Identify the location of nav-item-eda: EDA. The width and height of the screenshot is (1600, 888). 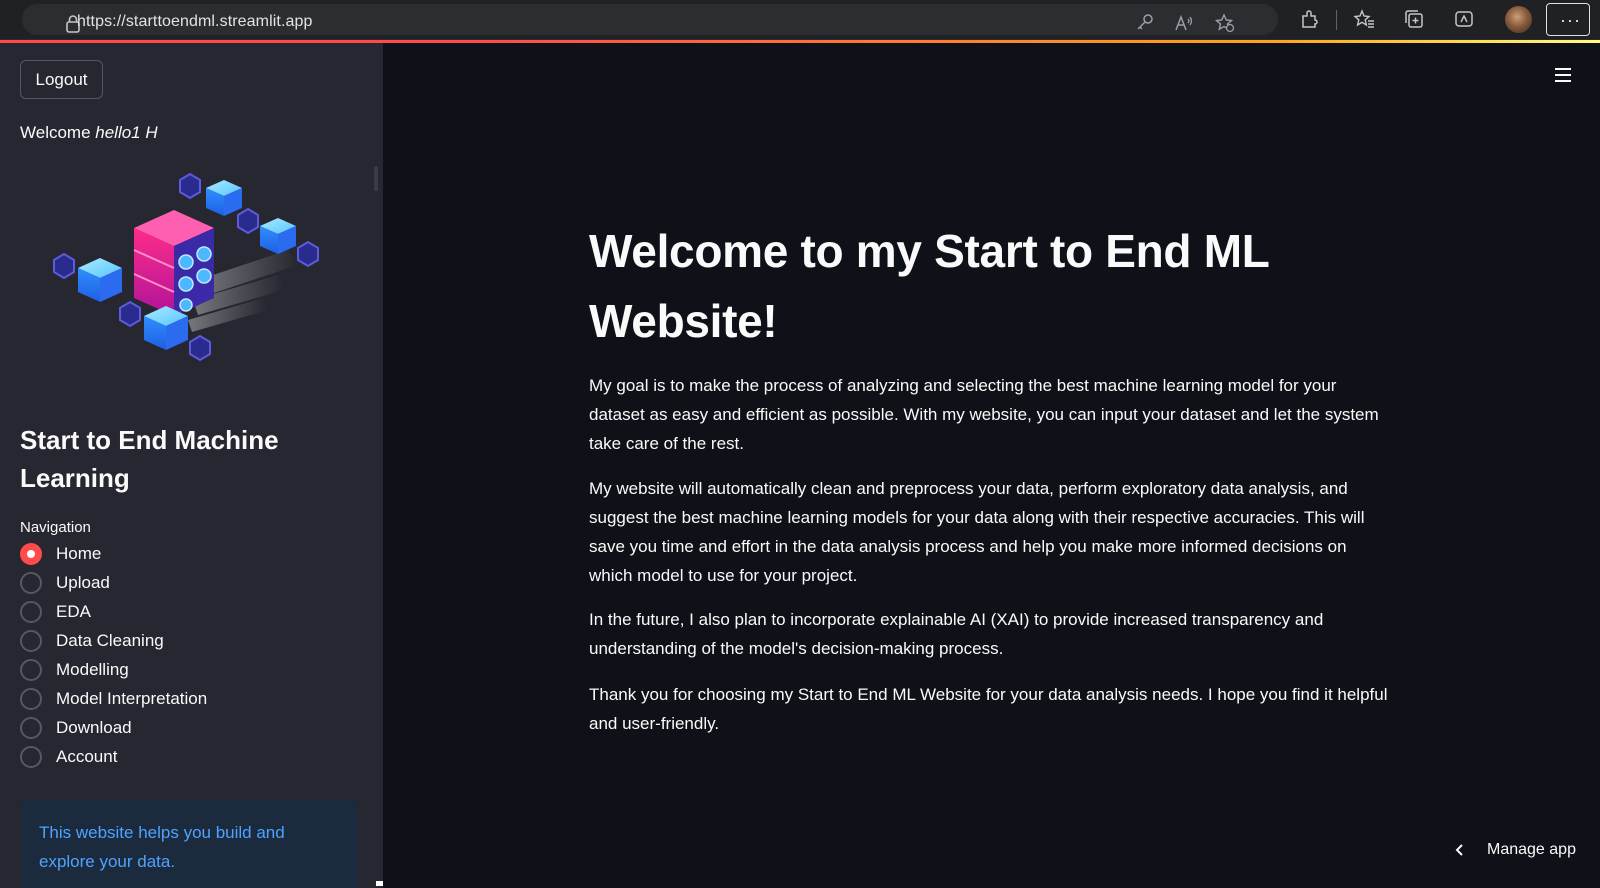
(113, 611).